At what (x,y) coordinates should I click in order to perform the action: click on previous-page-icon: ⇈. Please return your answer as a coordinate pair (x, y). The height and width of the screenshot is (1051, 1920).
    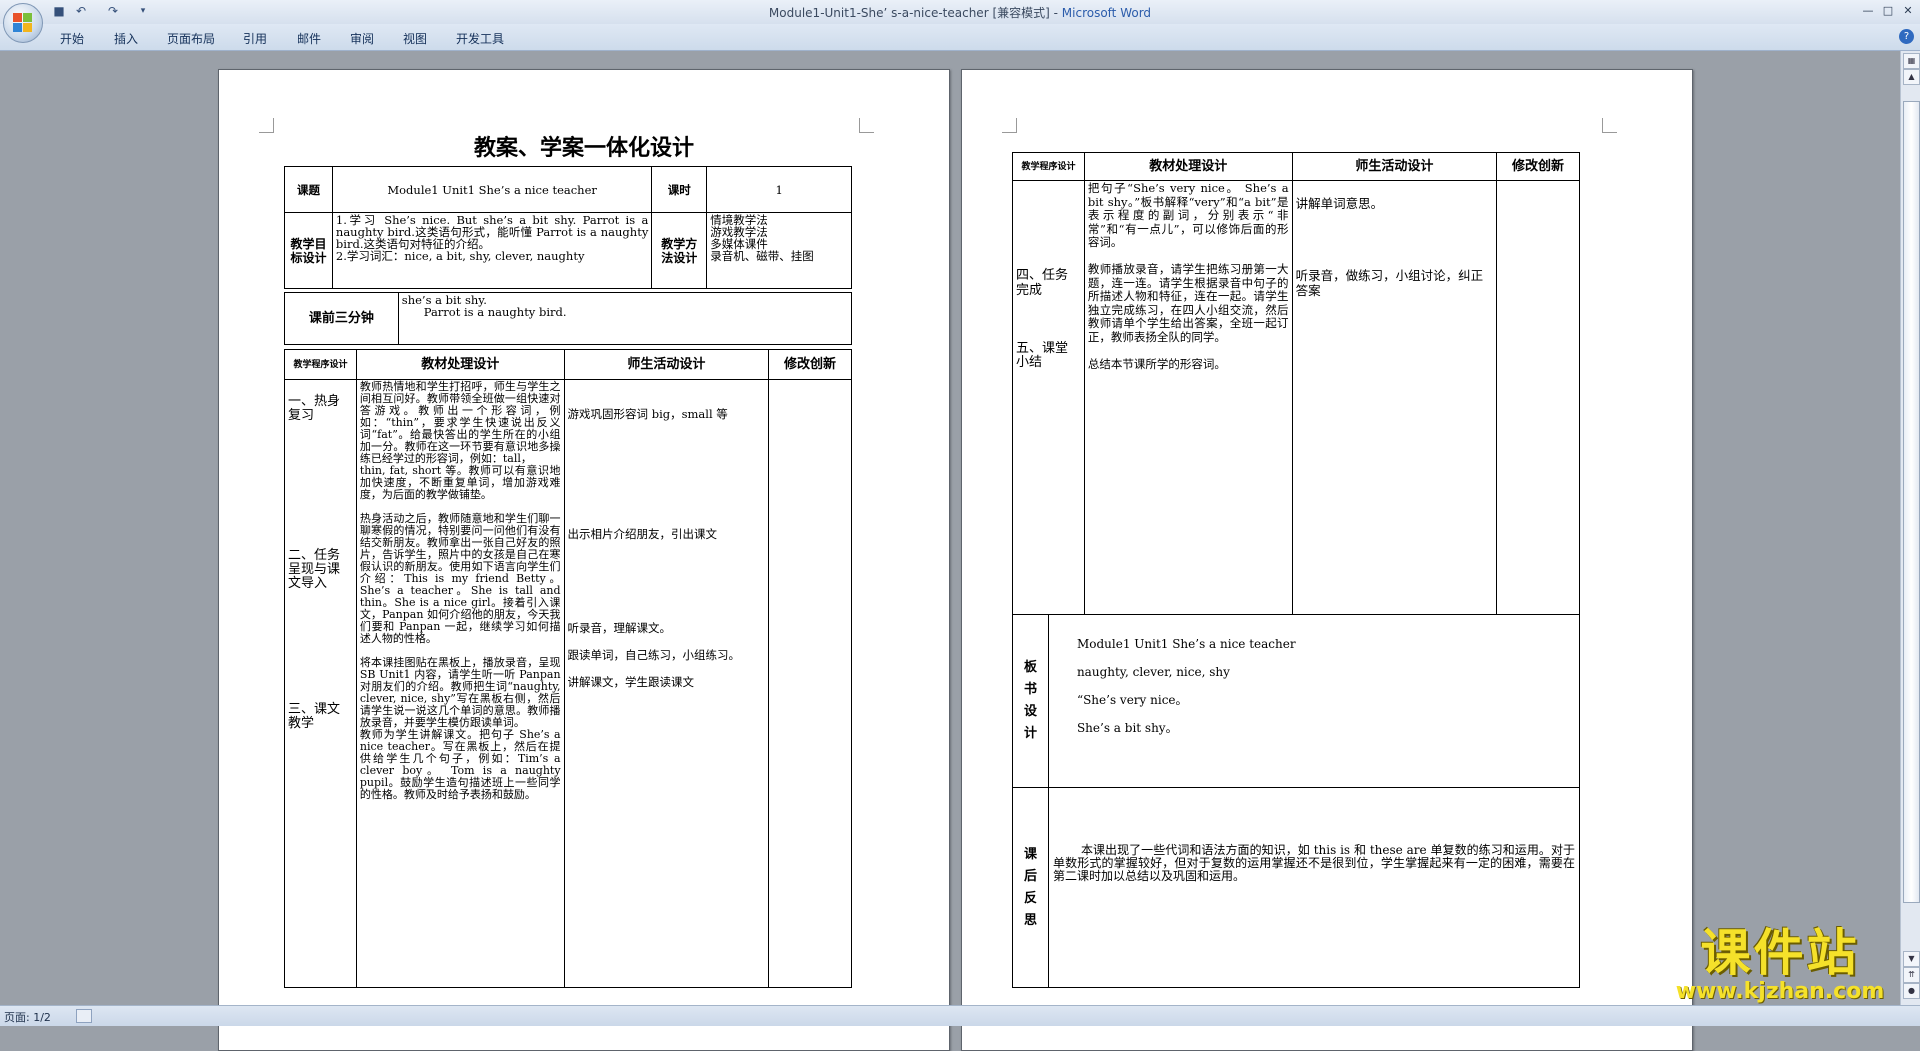
    Looking at the image, I should click on (1911, 975).